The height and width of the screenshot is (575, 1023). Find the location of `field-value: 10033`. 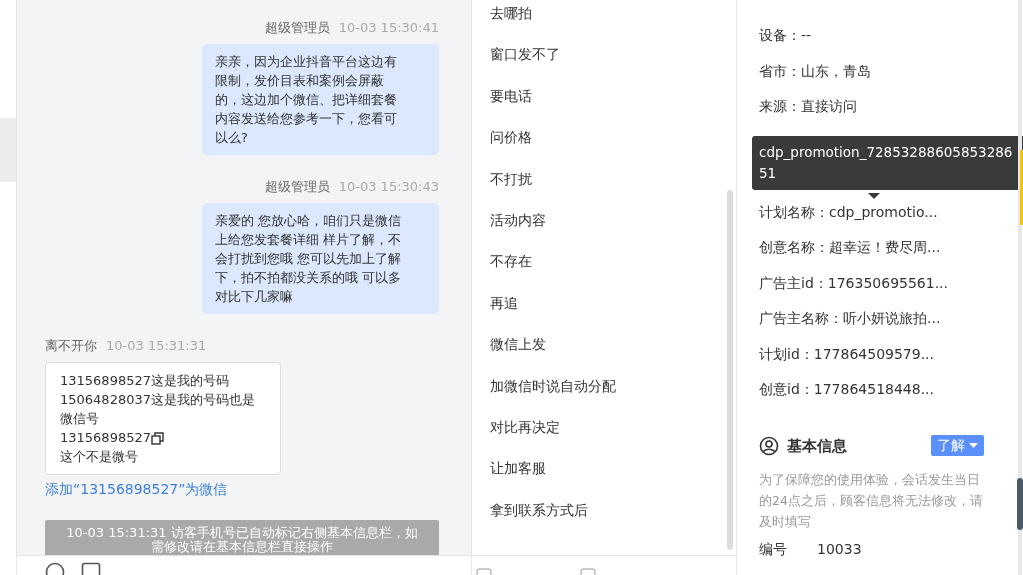

field-value: 10033 is located at coordinates (839, 549).